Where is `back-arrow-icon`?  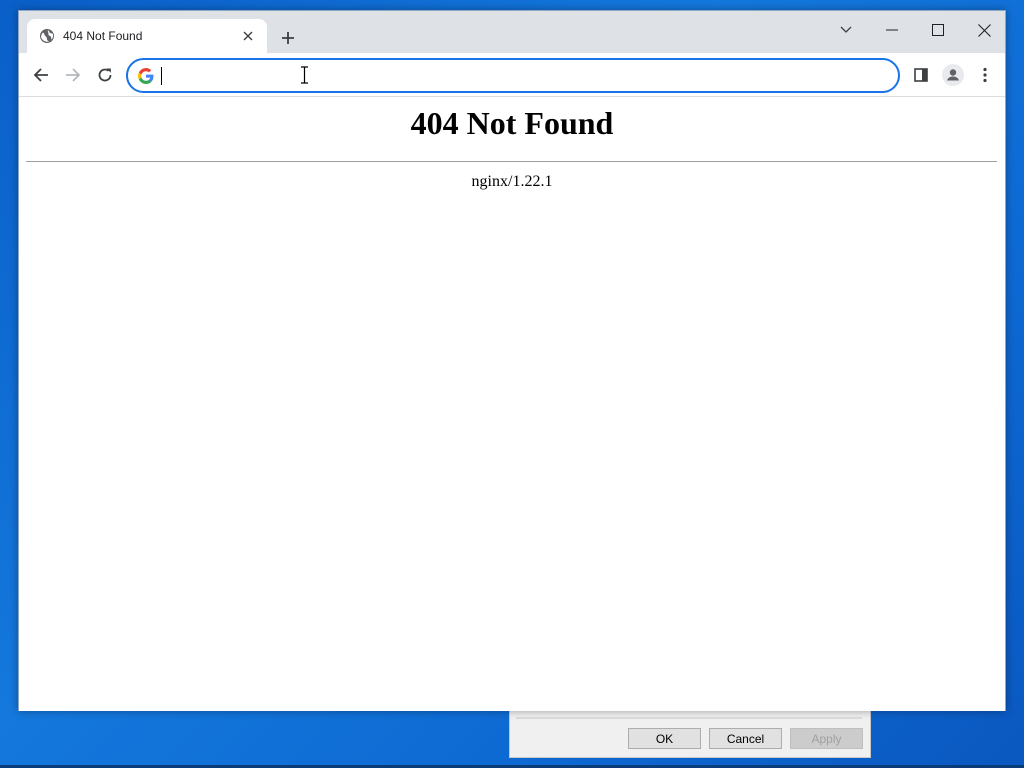
back-arrow-icon is located at coordinates (41, 75).